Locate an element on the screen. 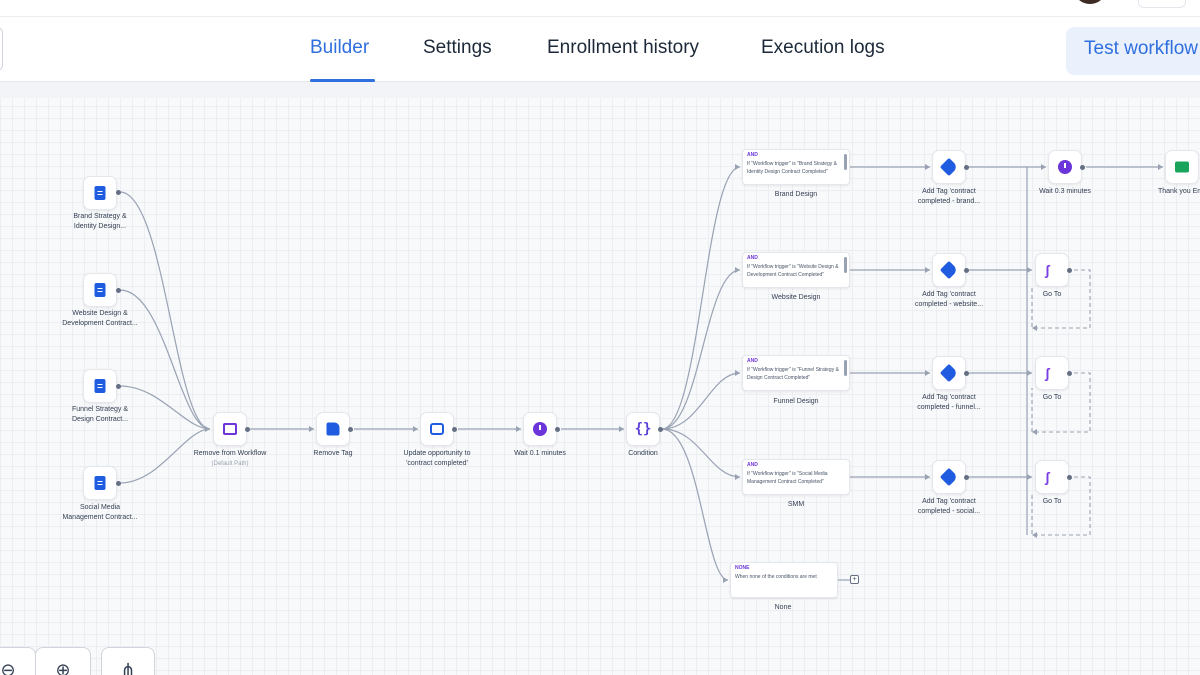 This screenshot has width=1200, height=675. action-node-add-tag-social is located at coordinates (949, 477).